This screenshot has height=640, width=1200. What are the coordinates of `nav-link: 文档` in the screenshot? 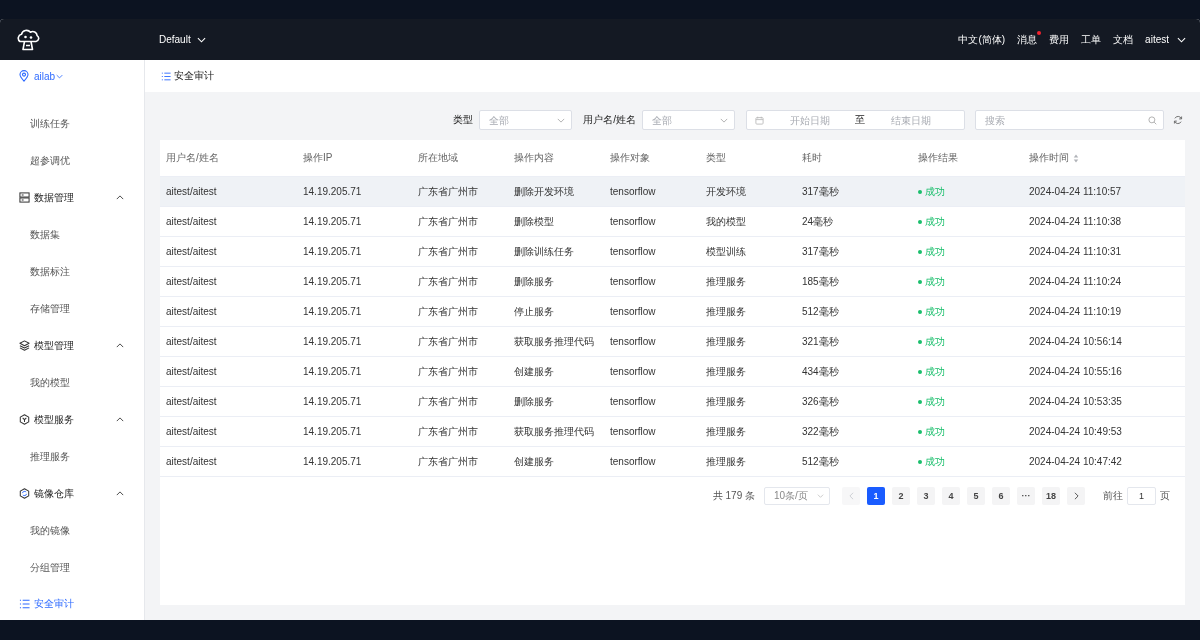 It's located at (1123, 39).